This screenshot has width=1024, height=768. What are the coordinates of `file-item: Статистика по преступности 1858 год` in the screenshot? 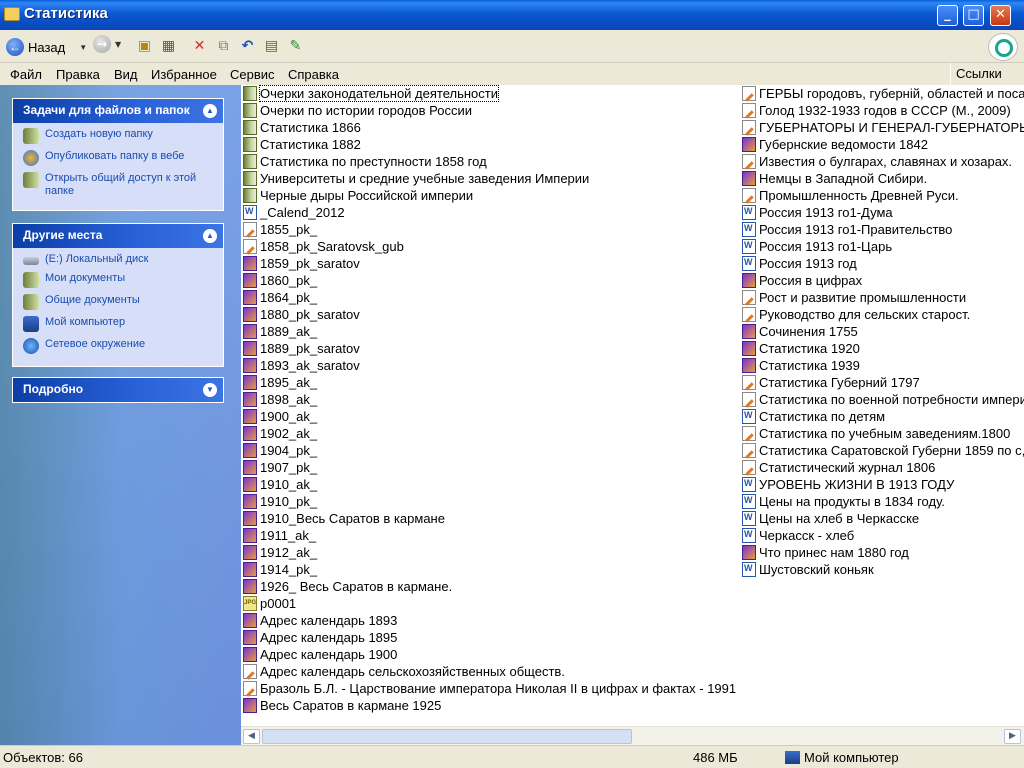 It's located at (365, 161).